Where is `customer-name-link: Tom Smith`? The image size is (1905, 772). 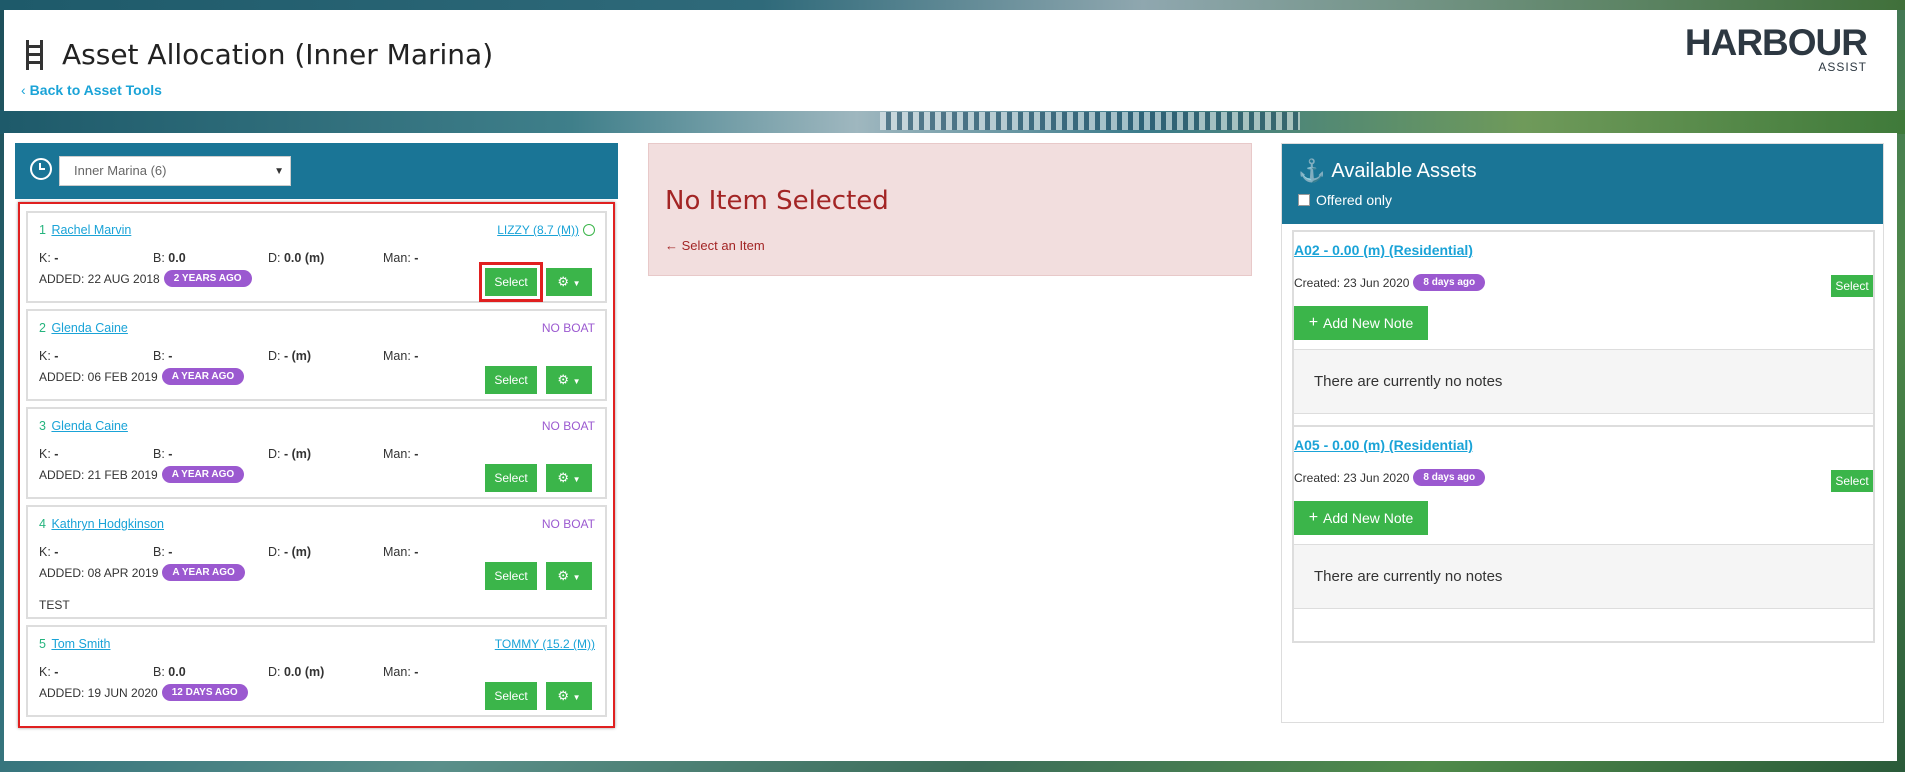 customer-name-link: Tom Smith is located at coordinates (80, 644).